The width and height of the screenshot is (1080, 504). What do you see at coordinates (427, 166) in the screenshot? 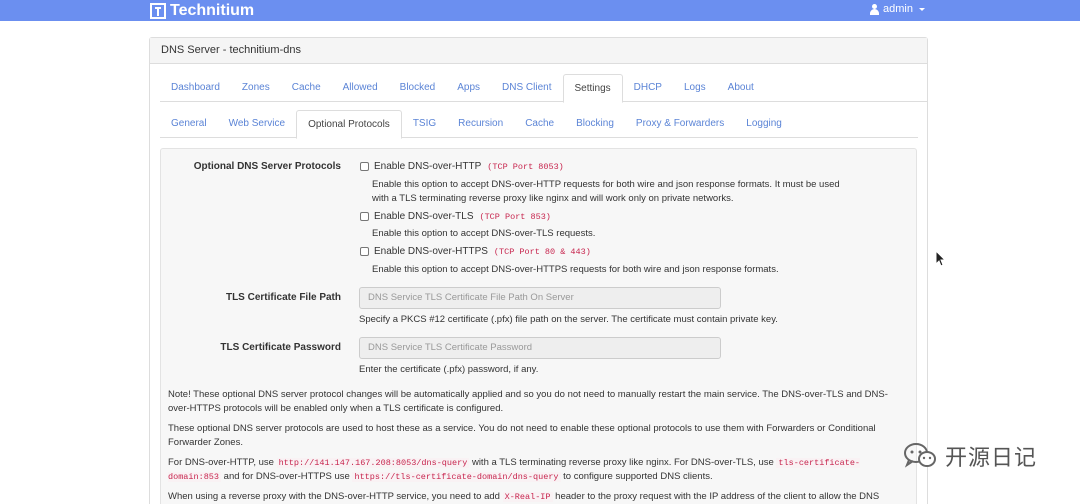
I see `dns-over-http-label: Enable DNS-over-HTTP` at bounding box center [427, 166].